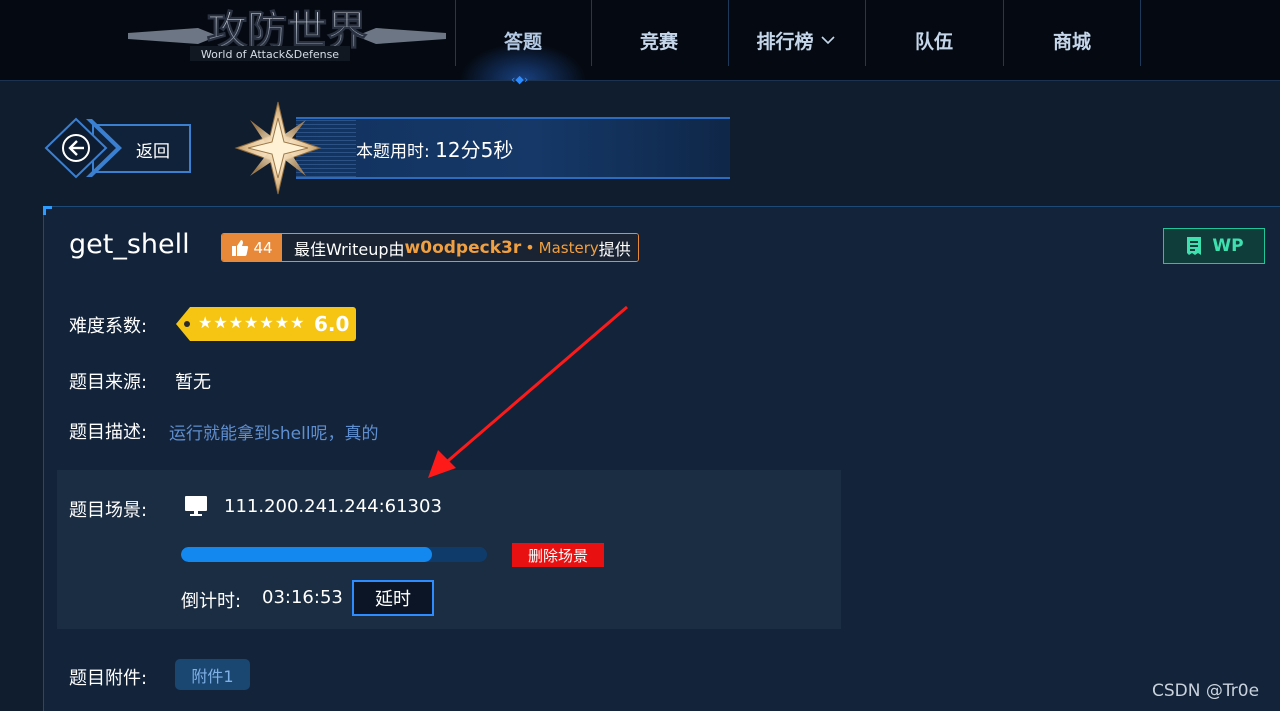 This screenshot has height=711, width=1280. I want to click on scene-progress-fill, so click(306, 554).